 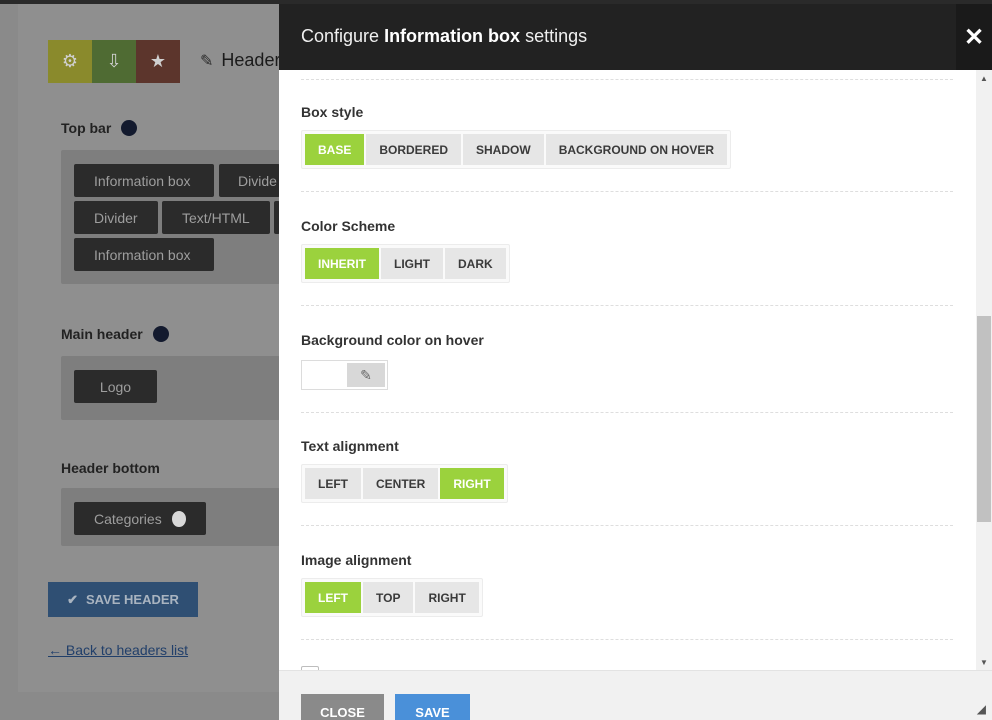 I want to click on header-bottom-area: Categories, so click(x=170, y=517).